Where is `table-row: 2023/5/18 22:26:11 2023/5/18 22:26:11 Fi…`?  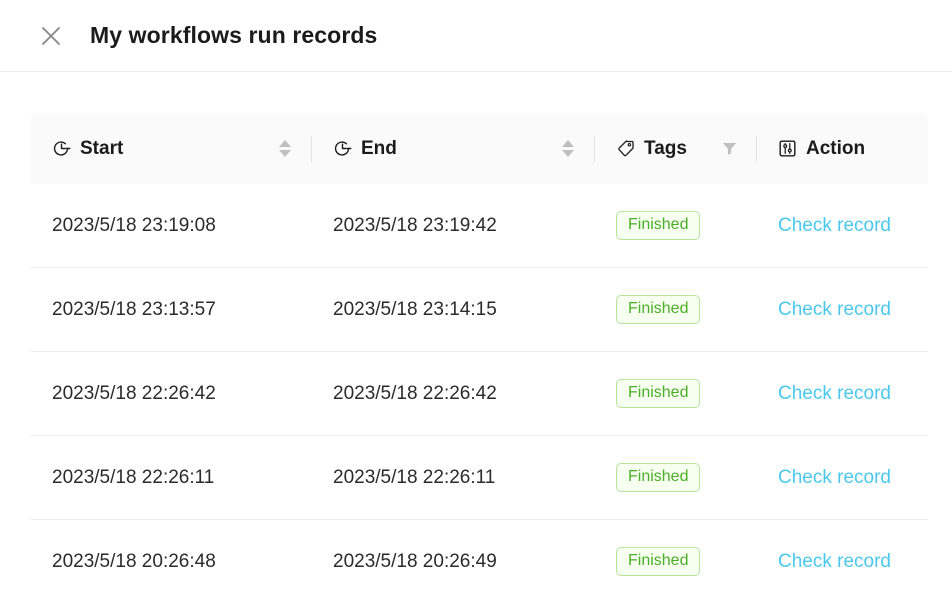
table-row: 2023/5/18 22:26:11 2023/5/18 22:26:11 Fi… is located at coordinates (479, 478).